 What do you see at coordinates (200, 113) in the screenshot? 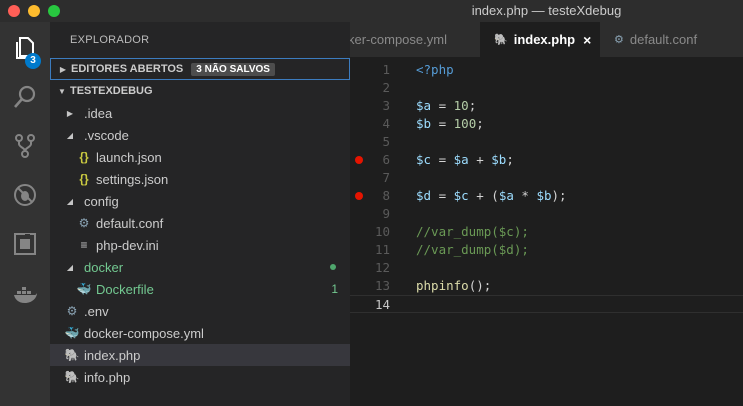
I see `tree-item: ▶ .idea` at bounding box center [200, 113].